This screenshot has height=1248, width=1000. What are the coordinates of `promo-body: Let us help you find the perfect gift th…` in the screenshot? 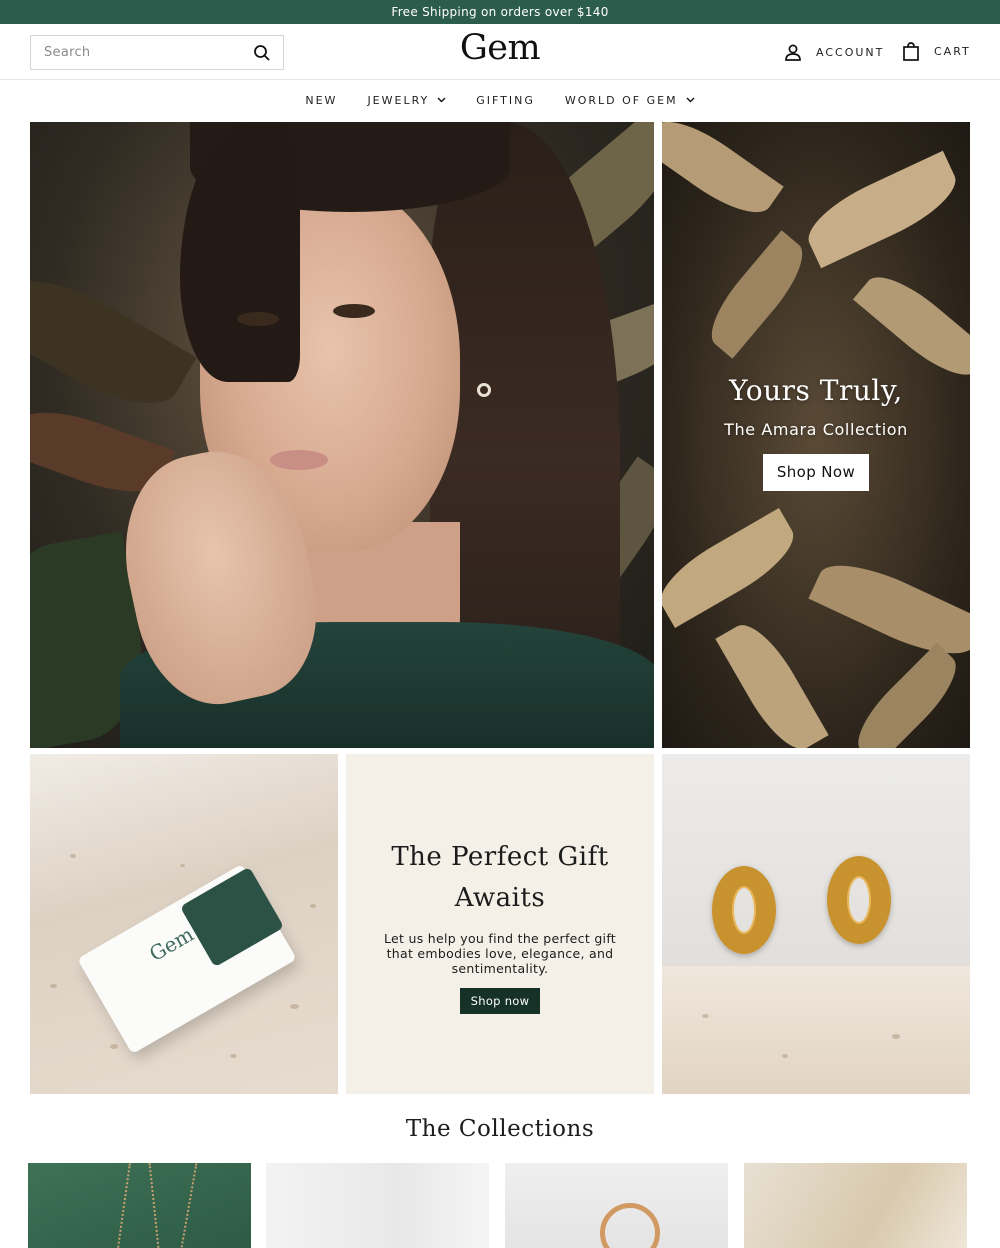 It's located at (500, 953).